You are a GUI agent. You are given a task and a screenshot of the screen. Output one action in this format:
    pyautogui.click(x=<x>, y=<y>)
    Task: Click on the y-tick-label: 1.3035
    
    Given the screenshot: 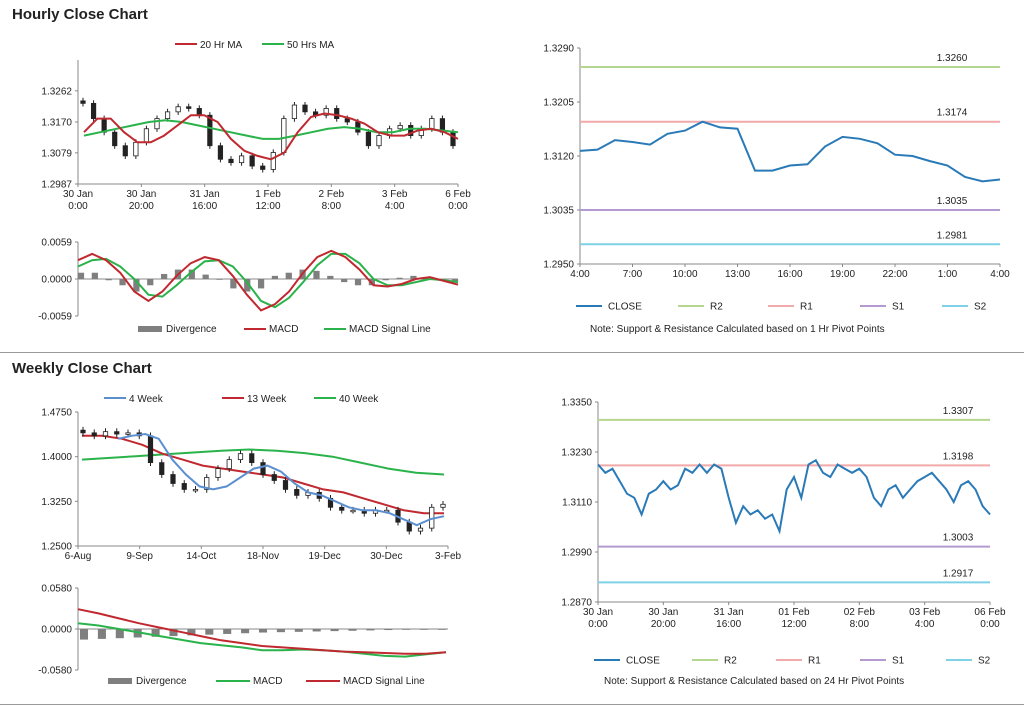 What is the action you would take?
    pyautogui.click(x=558, y=211)
    